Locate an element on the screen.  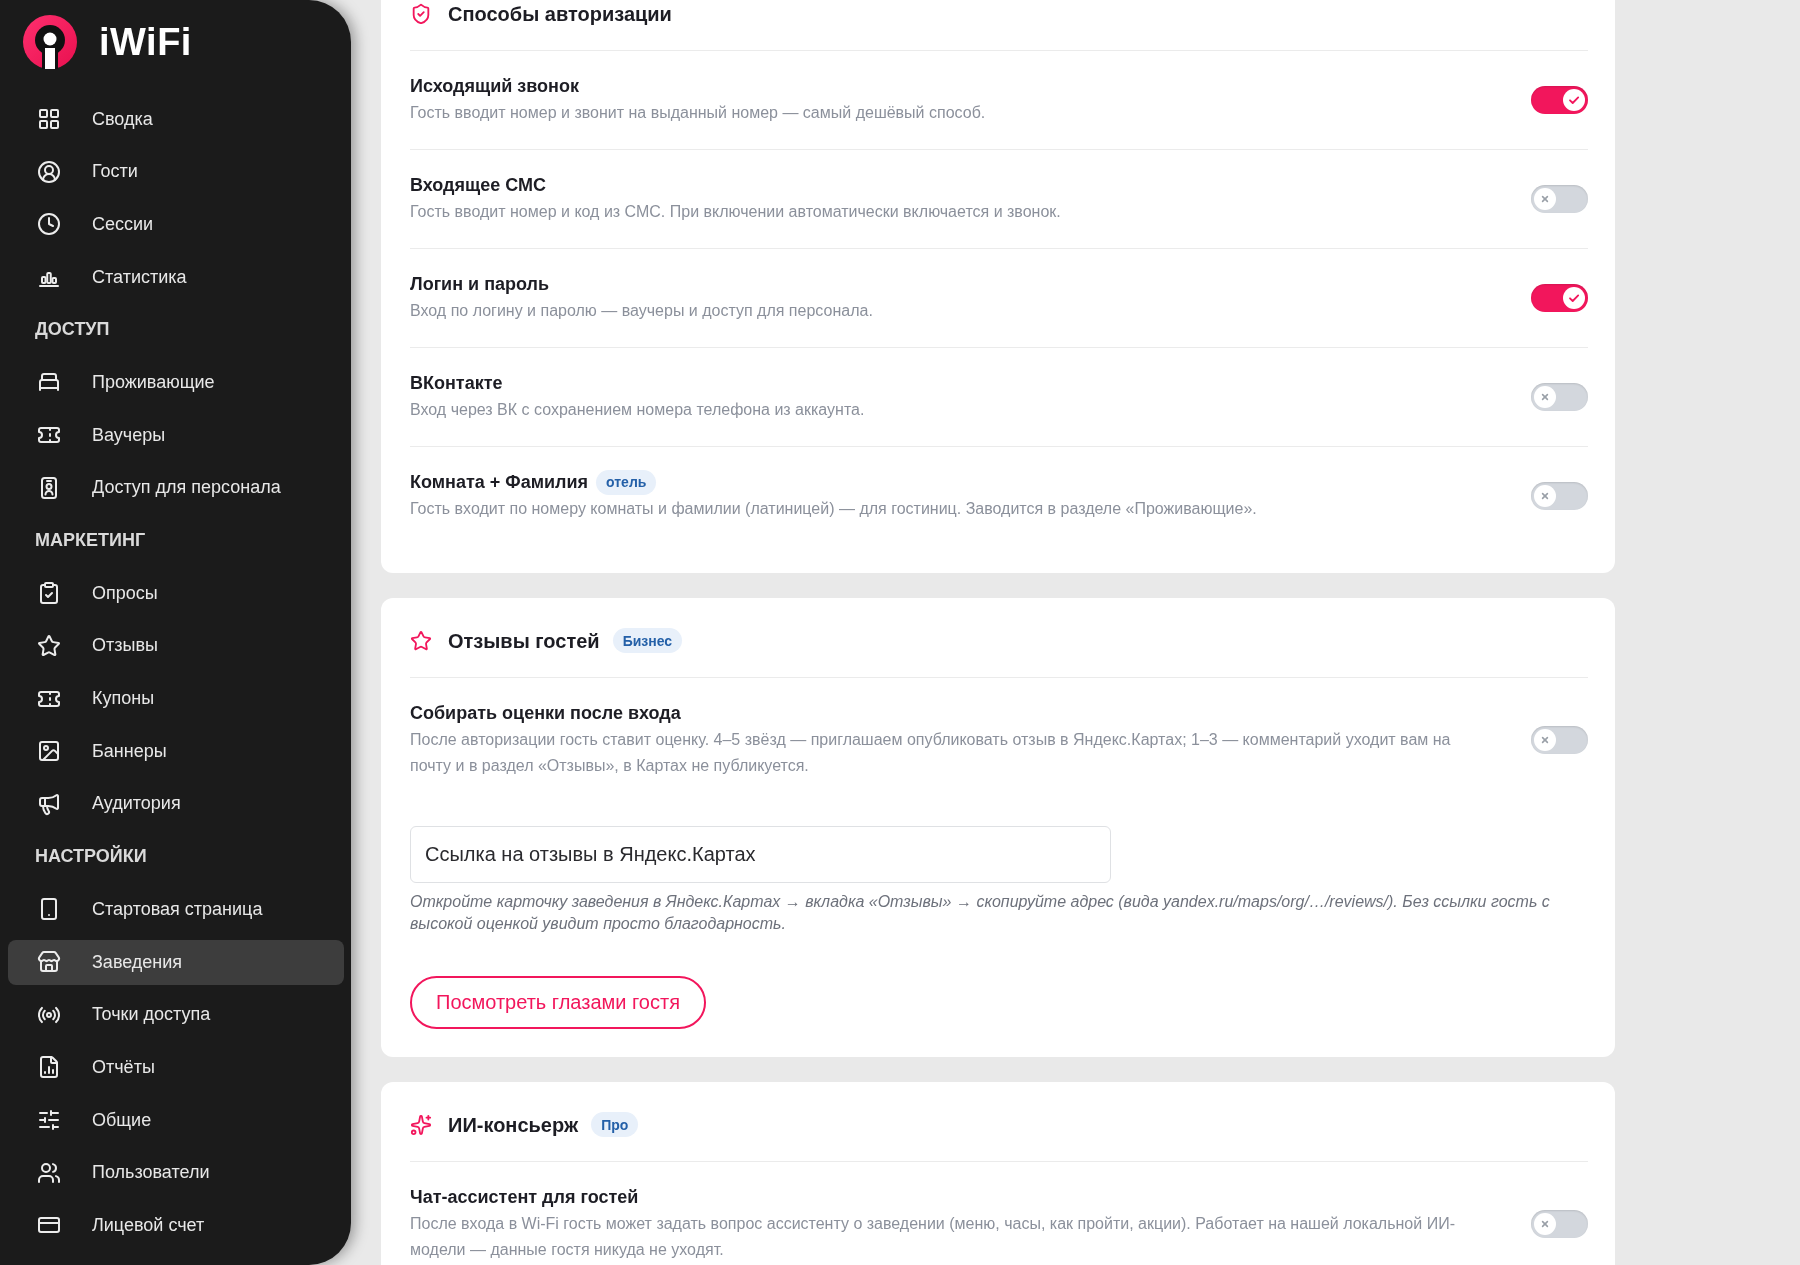
nav-item: Купоны is located at coordinates (176, 699).